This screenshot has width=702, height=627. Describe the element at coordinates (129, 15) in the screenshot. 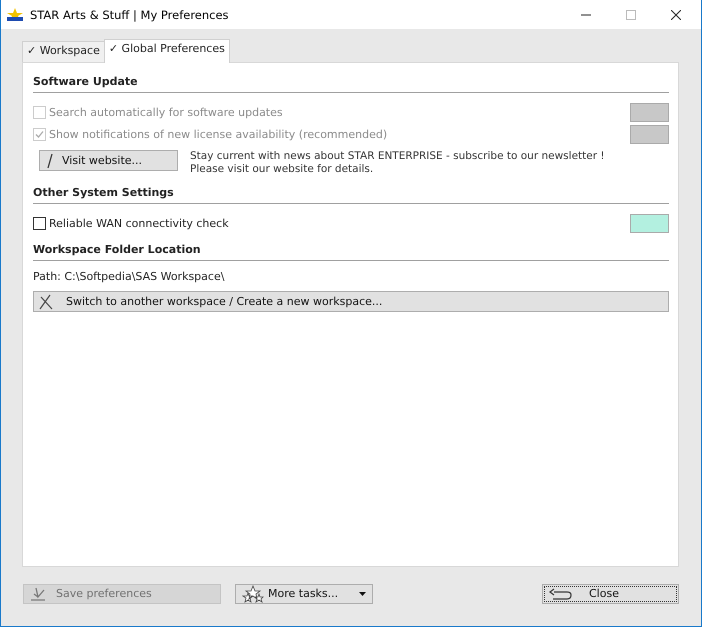

I see `window-title: STAR Arts & Stuff | My Preferences` at that location.